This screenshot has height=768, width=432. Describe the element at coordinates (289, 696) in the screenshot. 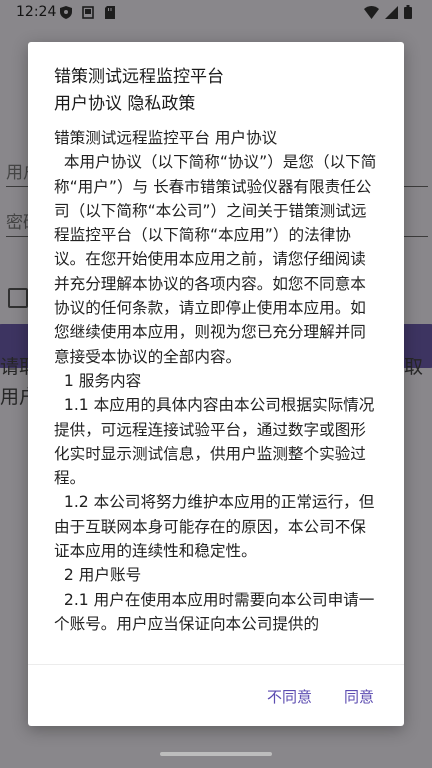

I see `disagree-button: 不同意` at that location.